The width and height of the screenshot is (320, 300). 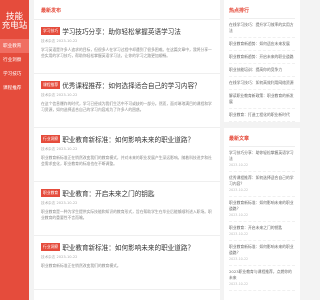 I want to click on hot-ranking-title: 热点排行, so click(x=262, y=9).